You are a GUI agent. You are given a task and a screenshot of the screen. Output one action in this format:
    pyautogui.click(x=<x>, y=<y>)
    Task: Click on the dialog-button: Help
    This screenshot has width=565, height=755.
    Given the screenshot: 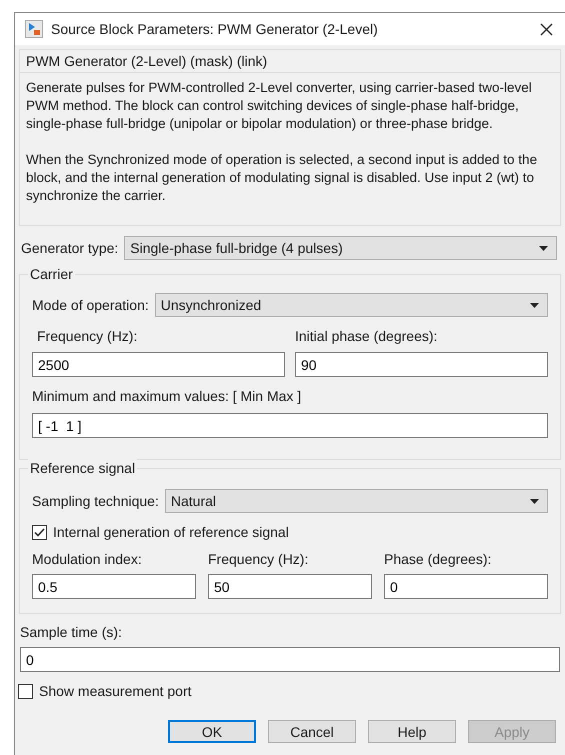 What is the action you would take?
    pyautogui.click(x=412, y=731)
    